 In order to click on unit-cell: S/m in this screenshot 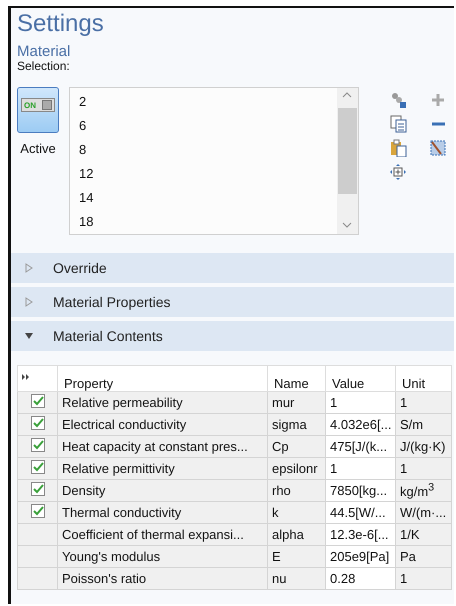, I will do `click(424, 425)`.